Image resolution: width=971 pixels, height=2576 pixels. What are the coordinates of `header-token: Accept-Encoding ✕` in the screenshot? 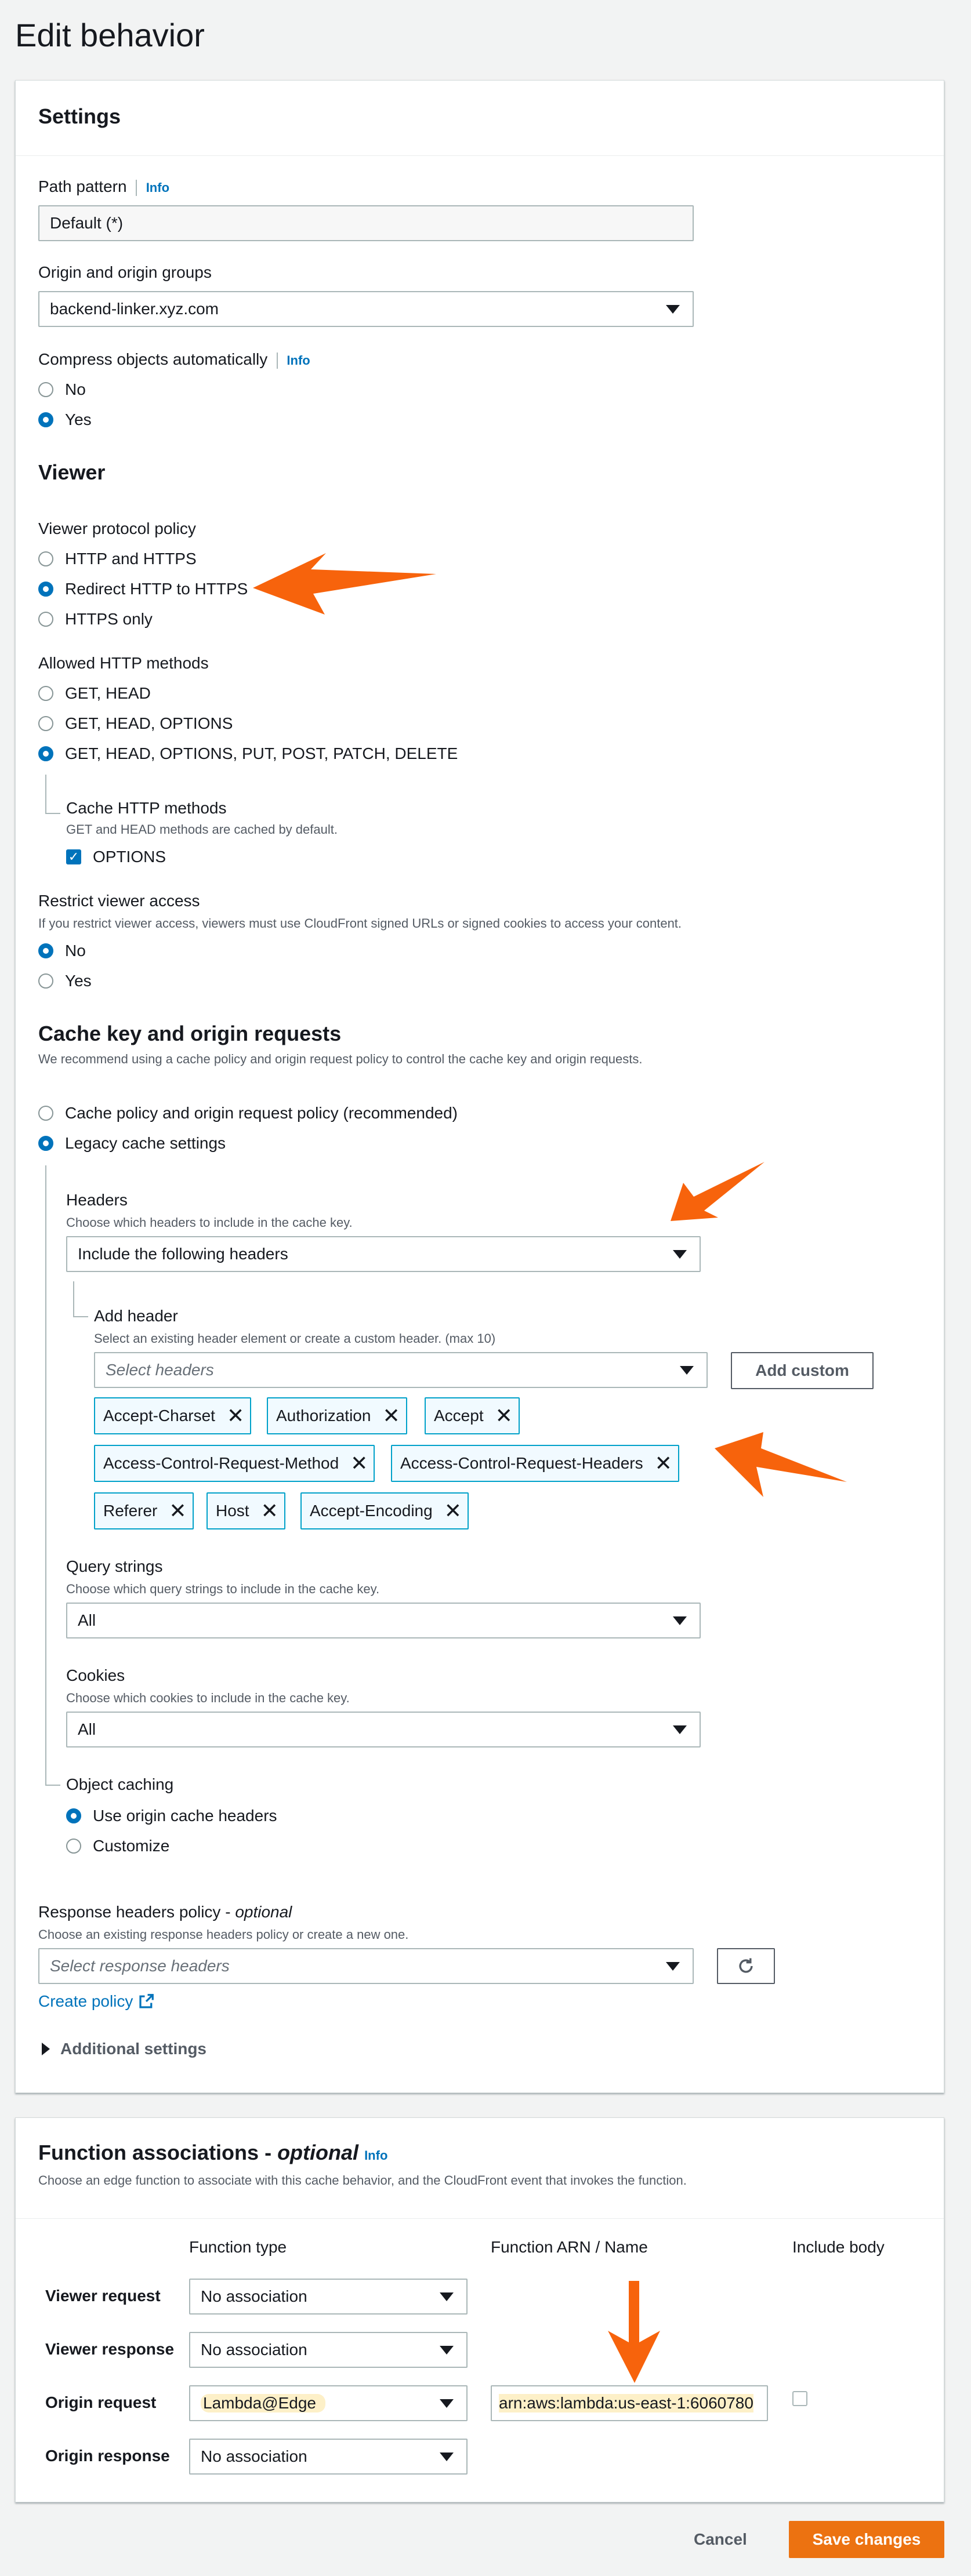 It's located at (385, 1510).